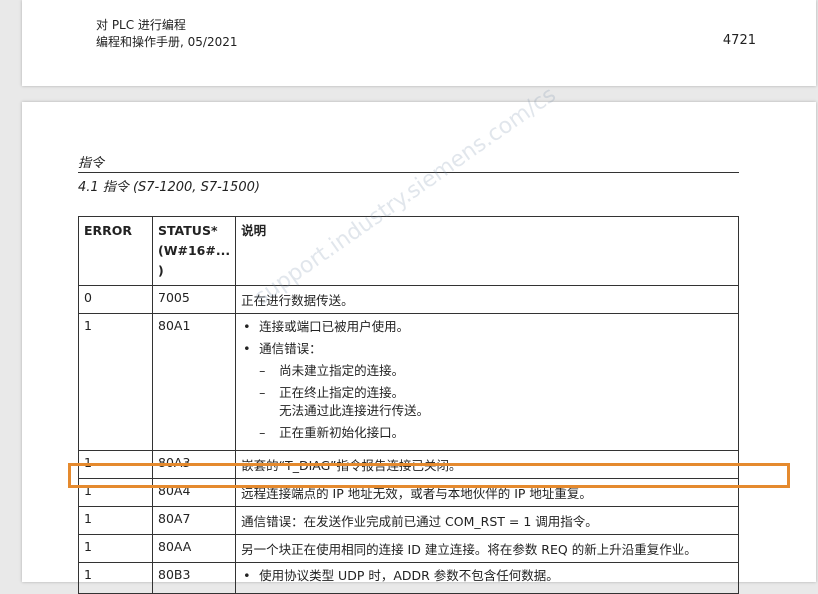 Image resolution: width=818 pixels, height=594 pixels. I want to click on cell-status: 80A1, so click(194, 382).